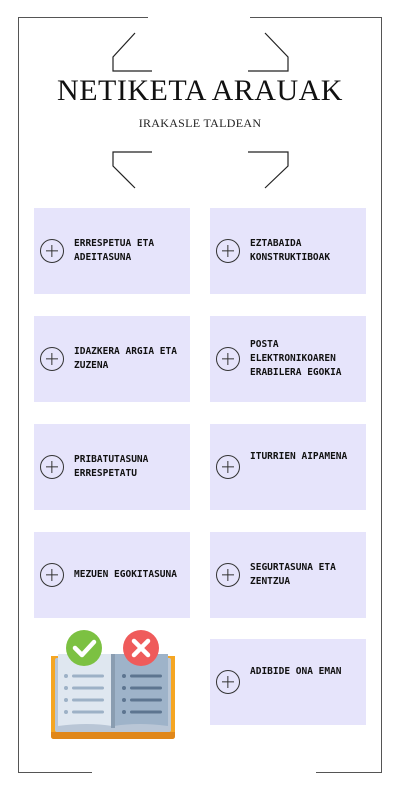 The height and width of the screenshot is (800, 400). What do you see at coordinates (296, 671) in the screenshot?
I see `card-label: ADIBIDE ONA EMAN` at bounding box center [296, 671].